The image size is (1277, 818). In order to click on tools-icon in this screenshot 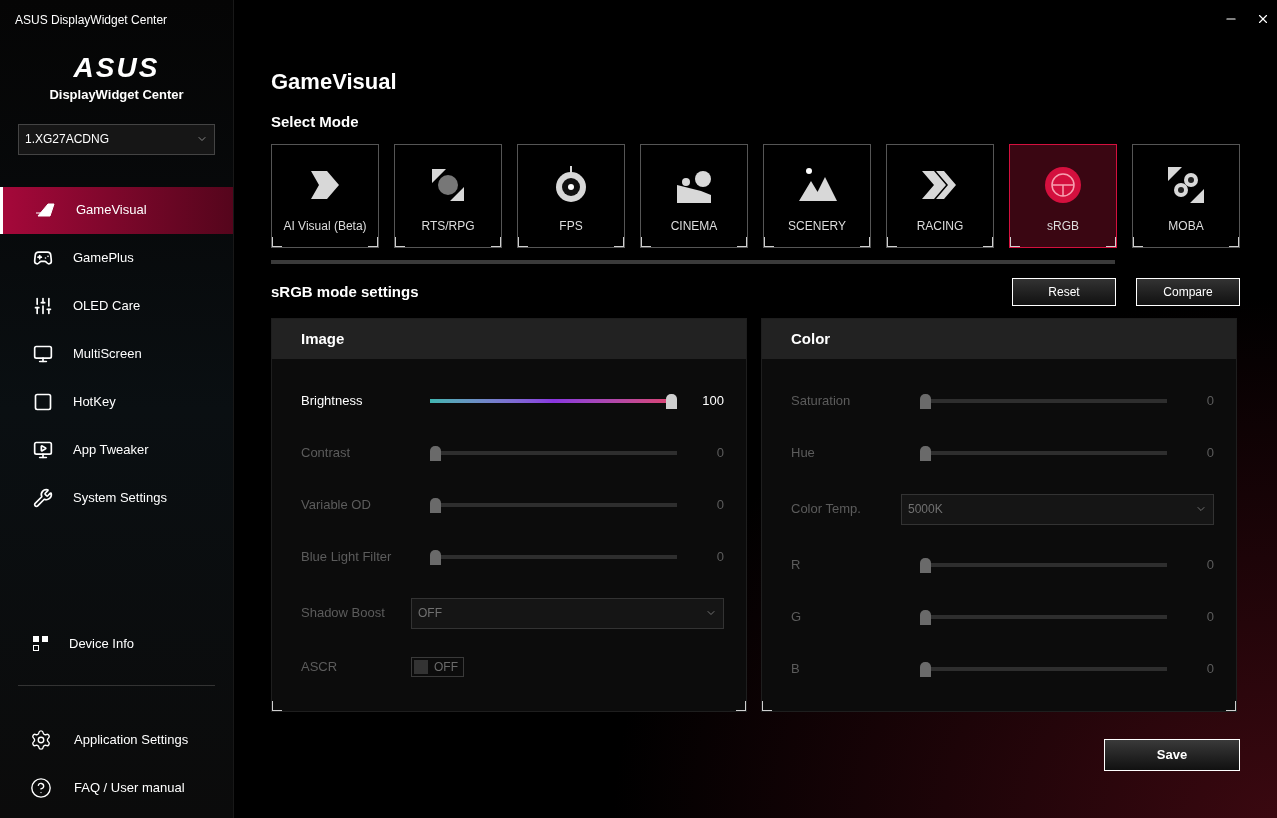, I will do `click(43, 498)`.